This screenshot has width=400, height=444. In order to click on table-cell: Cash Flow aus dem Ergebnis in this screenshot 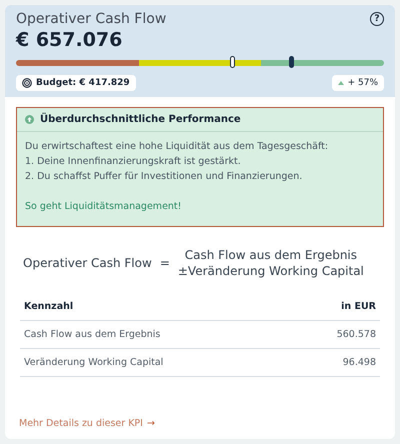, I will do `click(156, 334)`.